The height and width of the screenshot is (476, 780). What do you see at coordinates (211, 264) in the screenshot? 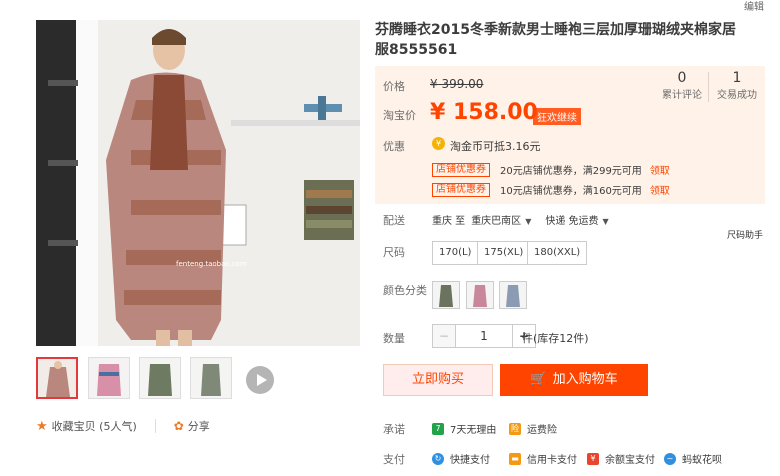
I see `svg-text: fenteng.taobao.com` at bounding box center [211, 264].